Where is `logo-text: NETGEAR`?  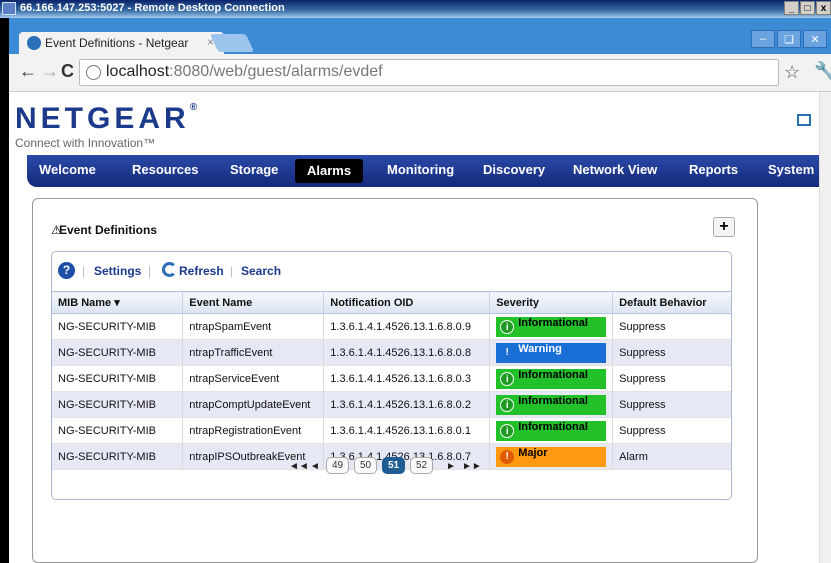
logo-text: NETGEAR is located at coordinates (102, 118).